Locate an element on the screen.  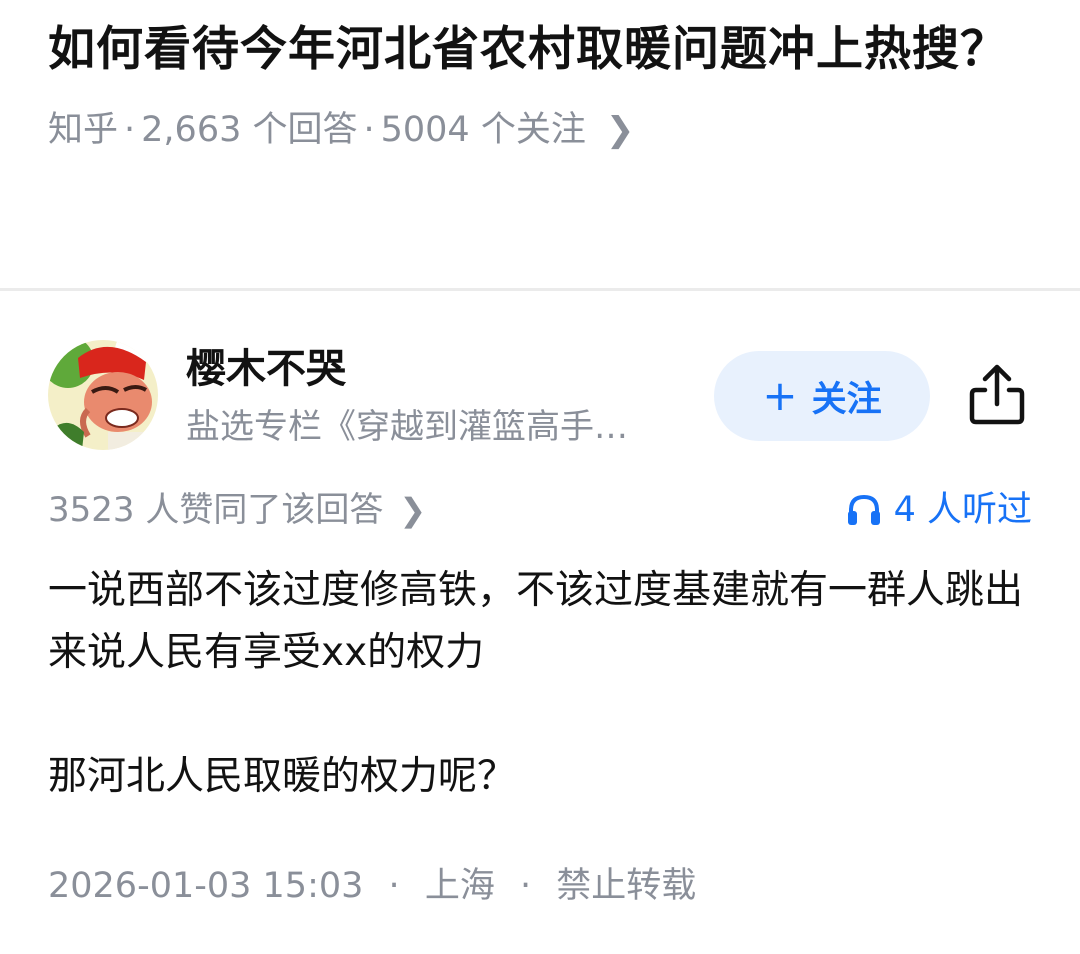
plus-icon: + is located at coordinates (780, 395).